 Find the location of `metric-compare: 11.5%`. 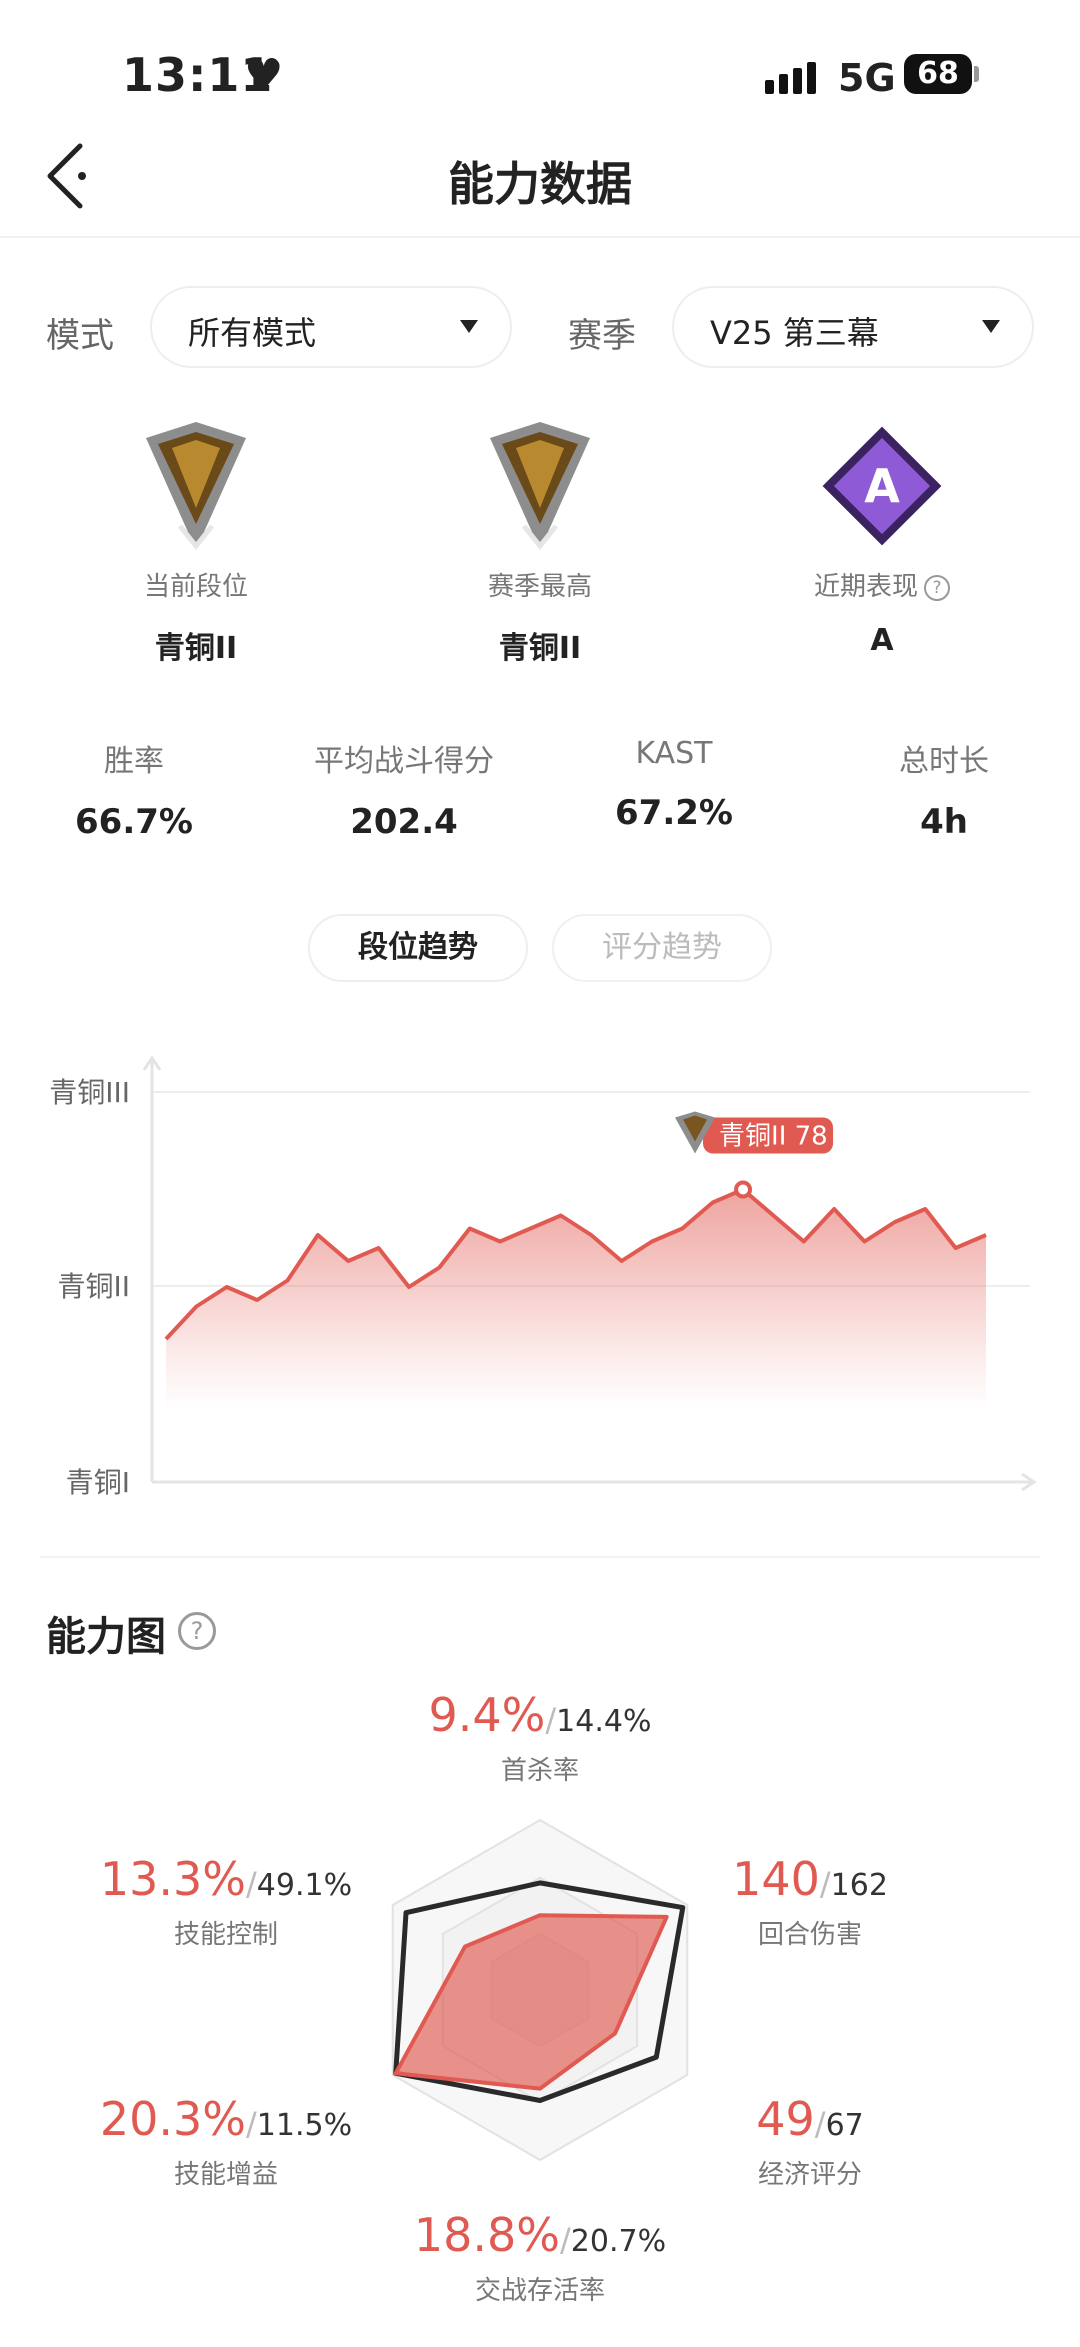

metric-compare: 11.5% is located at coordinates (304, 2125).